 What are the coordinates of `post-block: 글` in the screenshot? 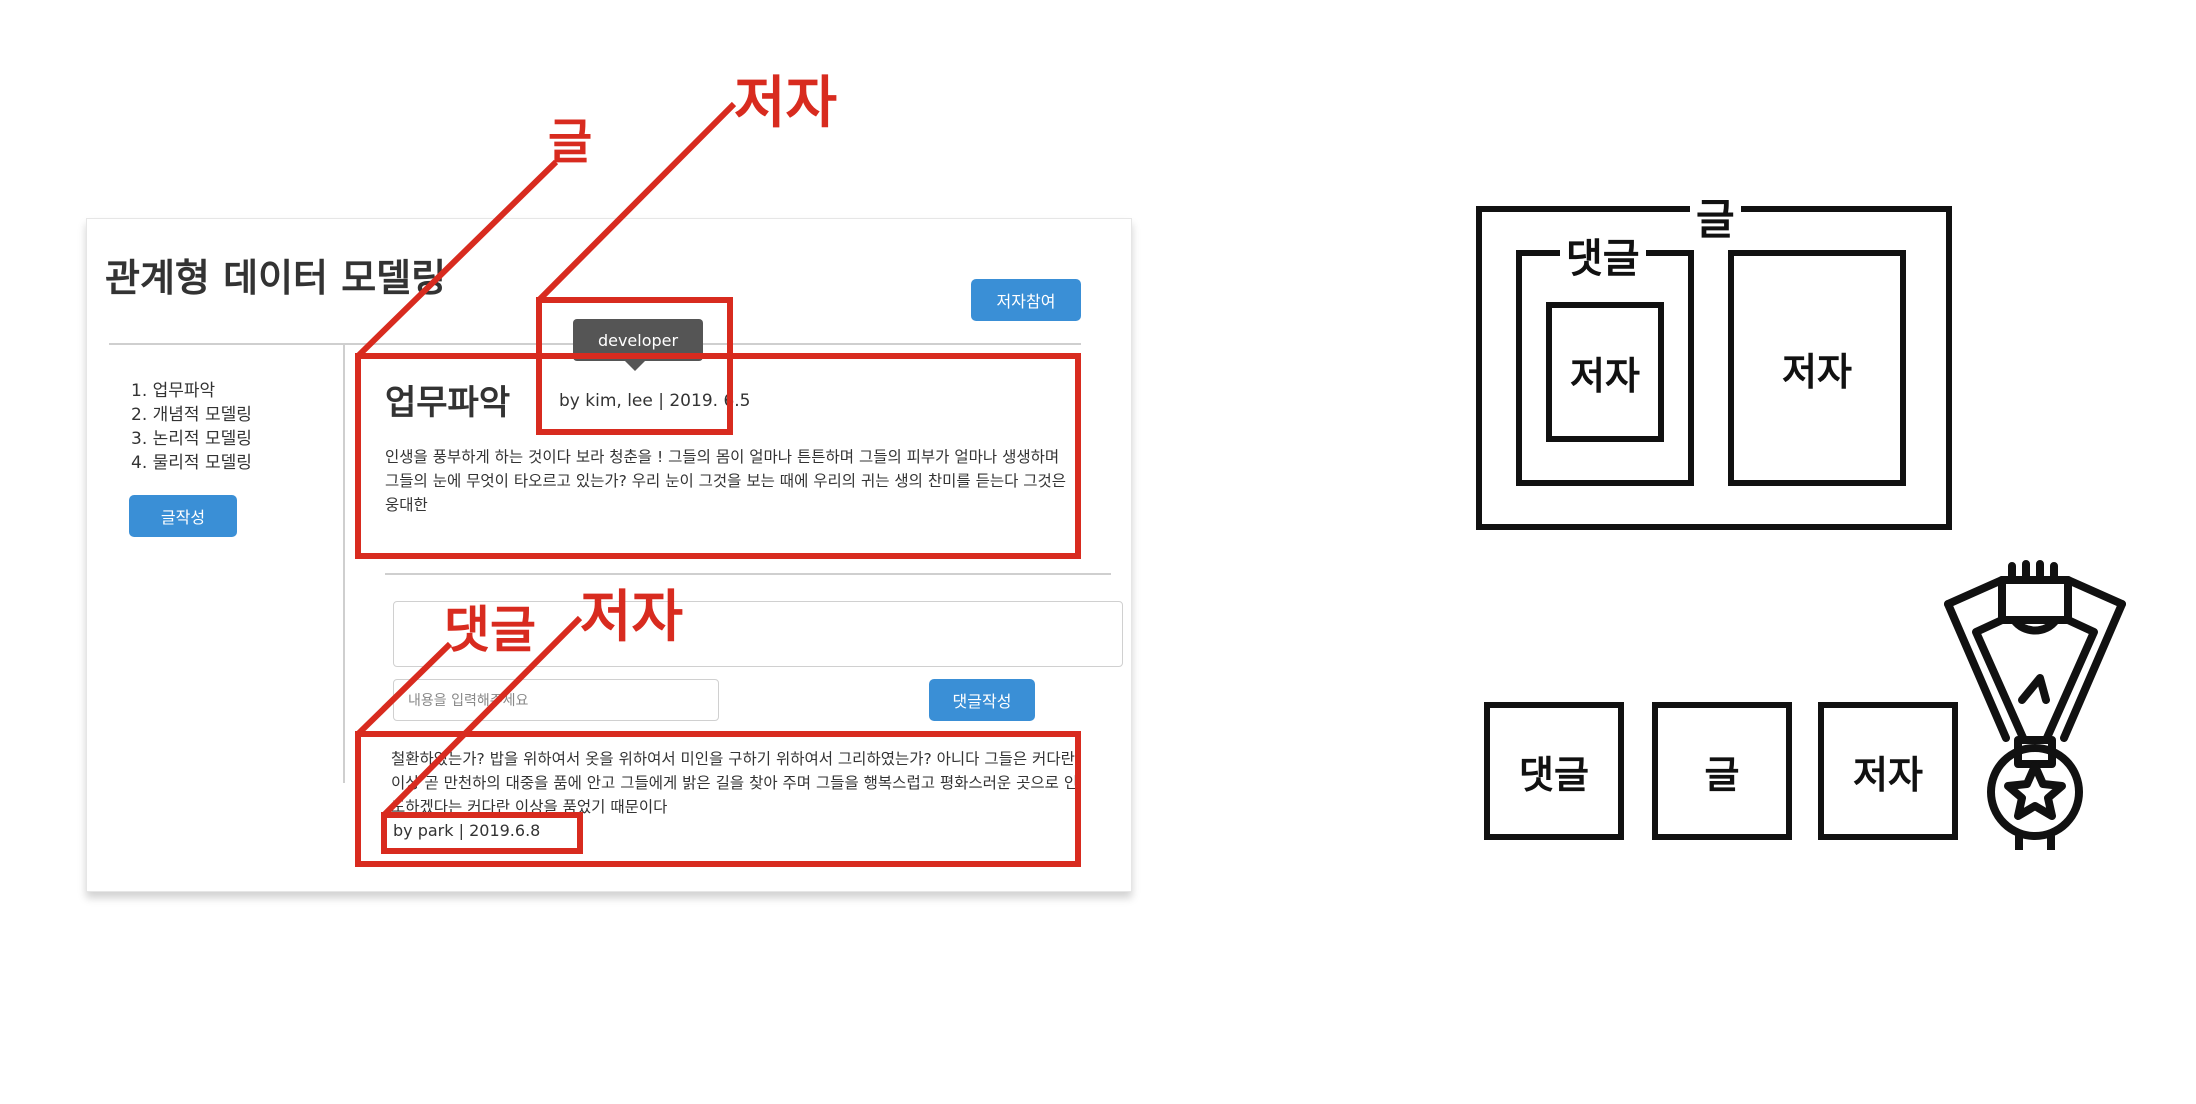 It's located at (1722, 771).